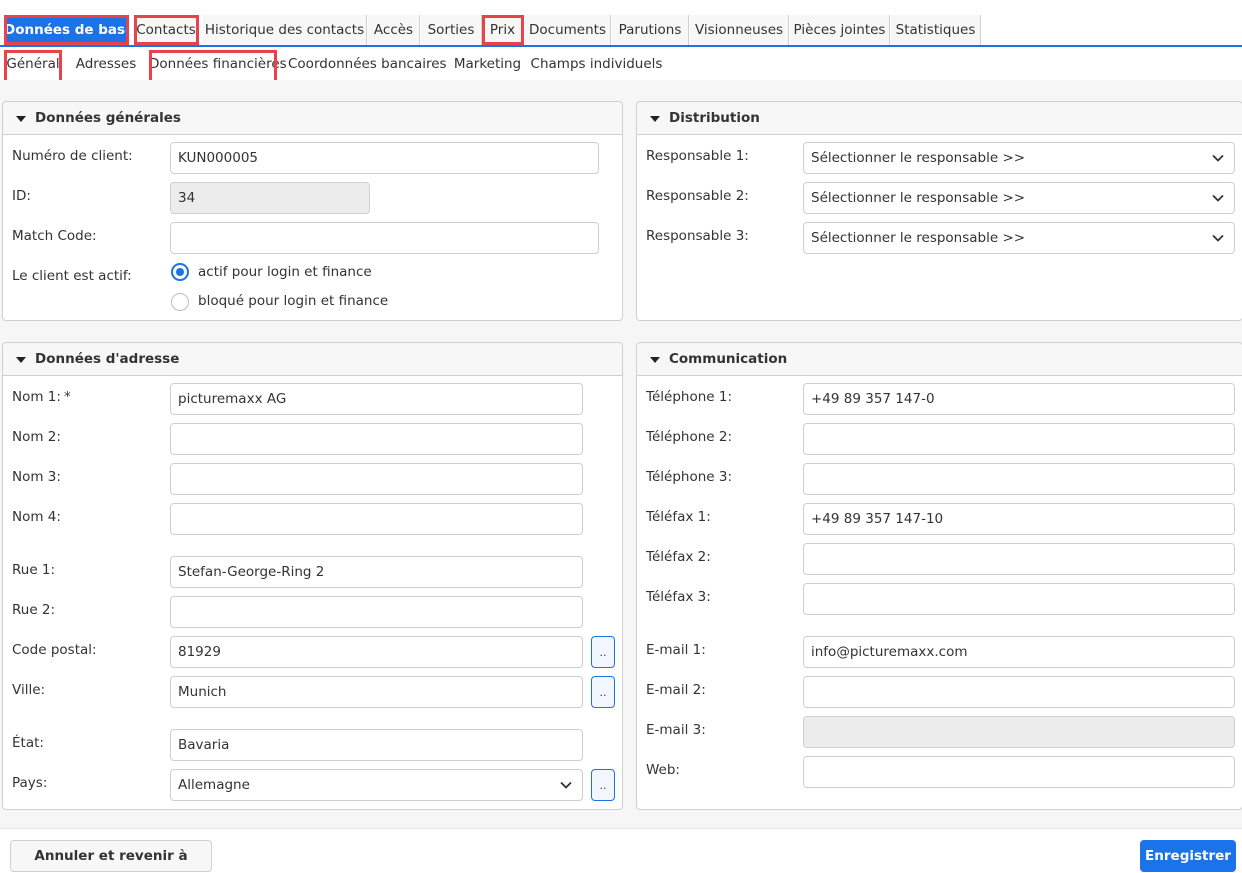 Image resolution: width=1242 pixels, height=873 pixels. I want to click on top-strip, so click(621, 7).